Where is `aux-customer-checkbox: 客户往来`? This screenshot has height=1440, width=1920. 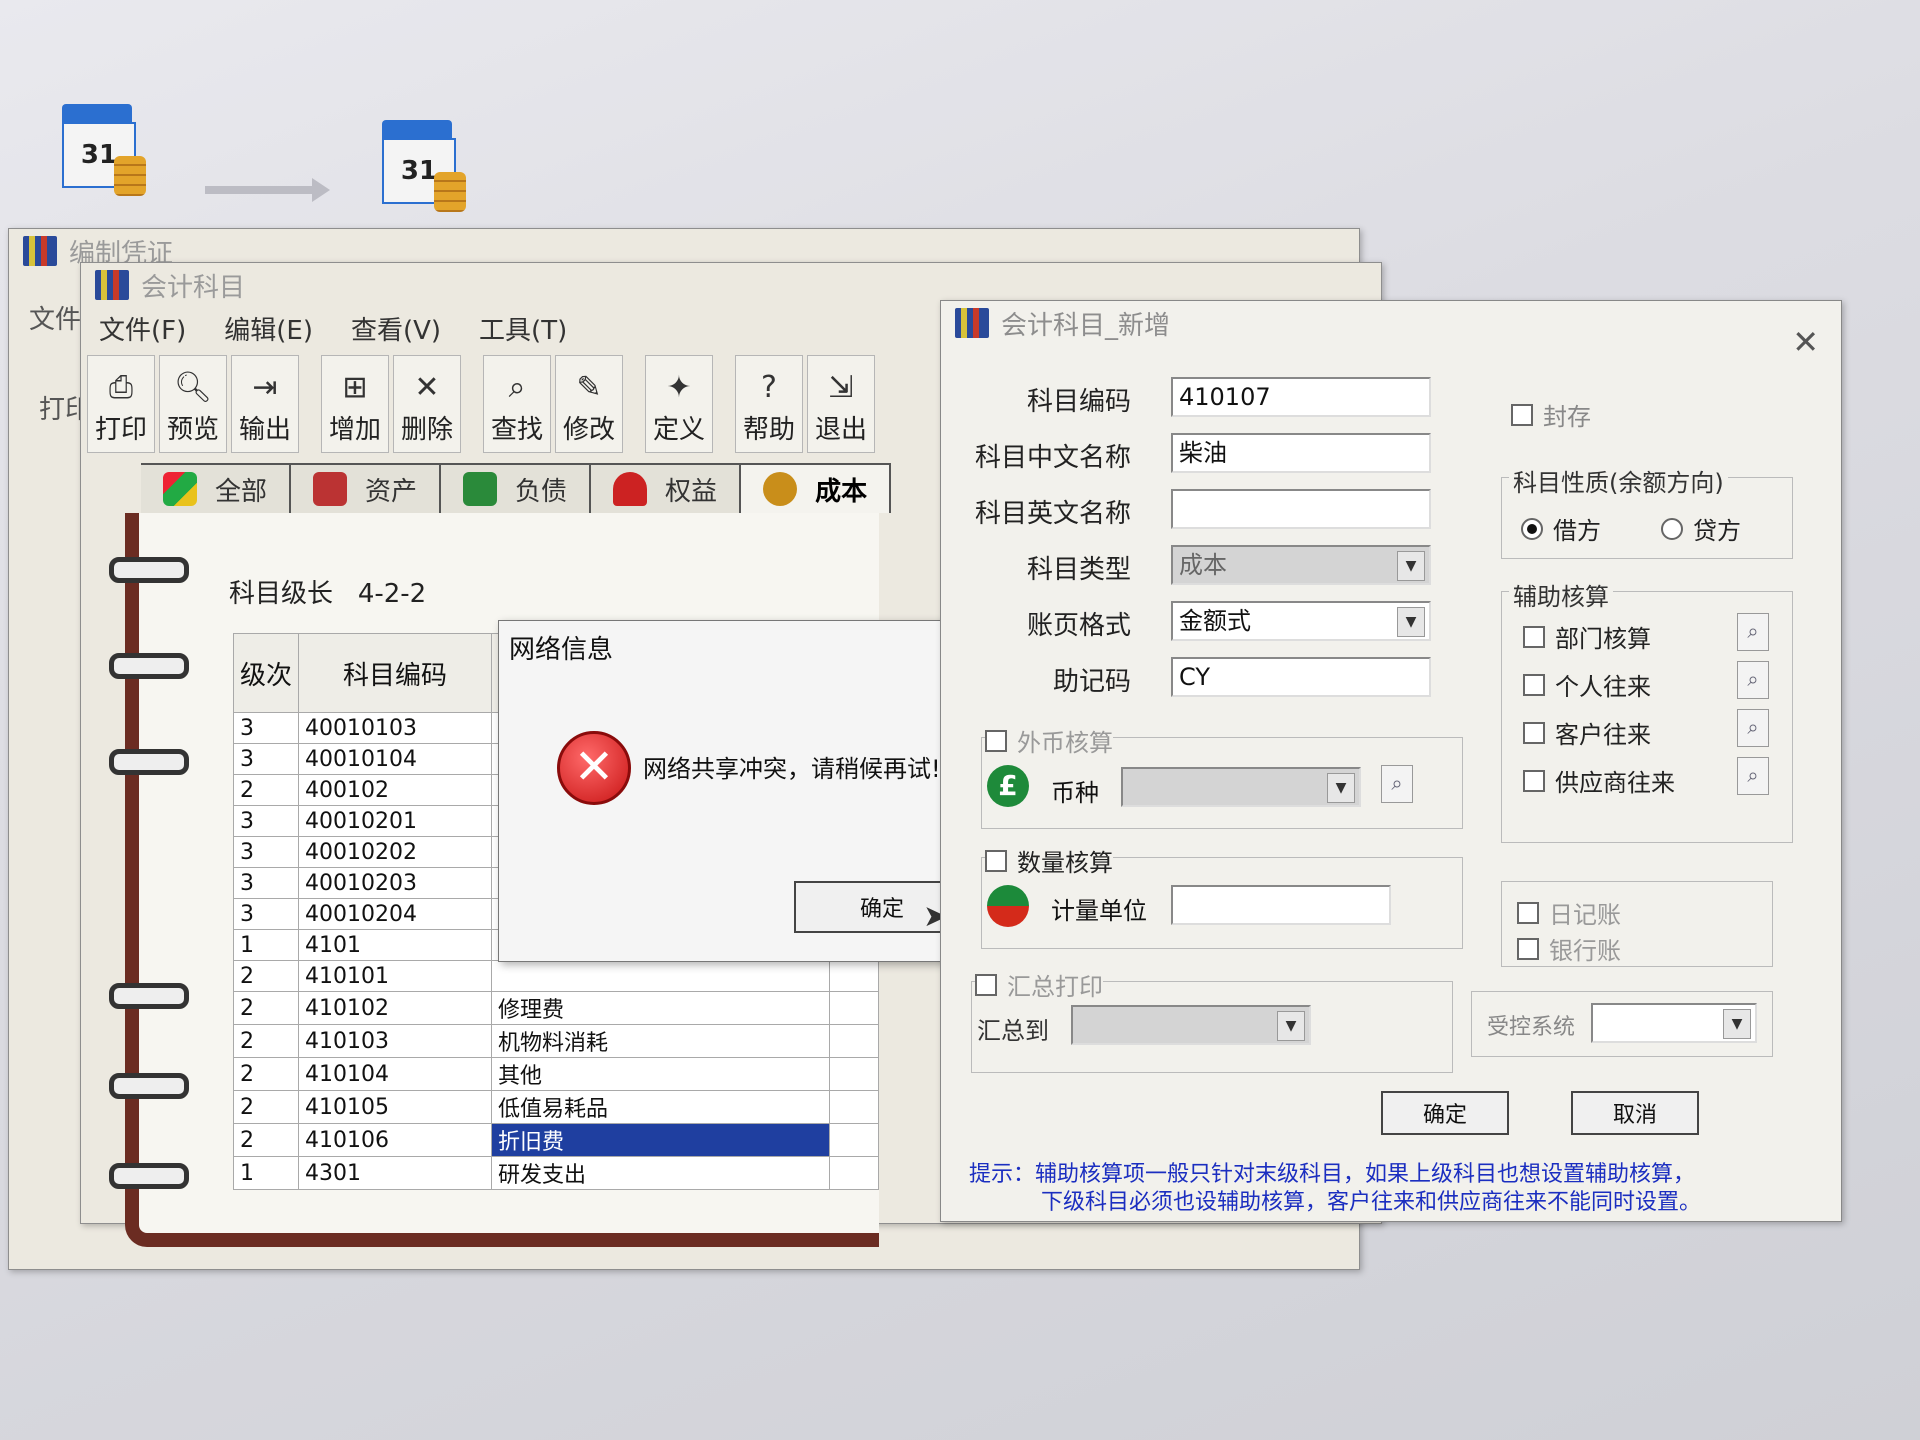
aux-customer-checkbox: 客户往来 is located at coordinates (1587, 732).